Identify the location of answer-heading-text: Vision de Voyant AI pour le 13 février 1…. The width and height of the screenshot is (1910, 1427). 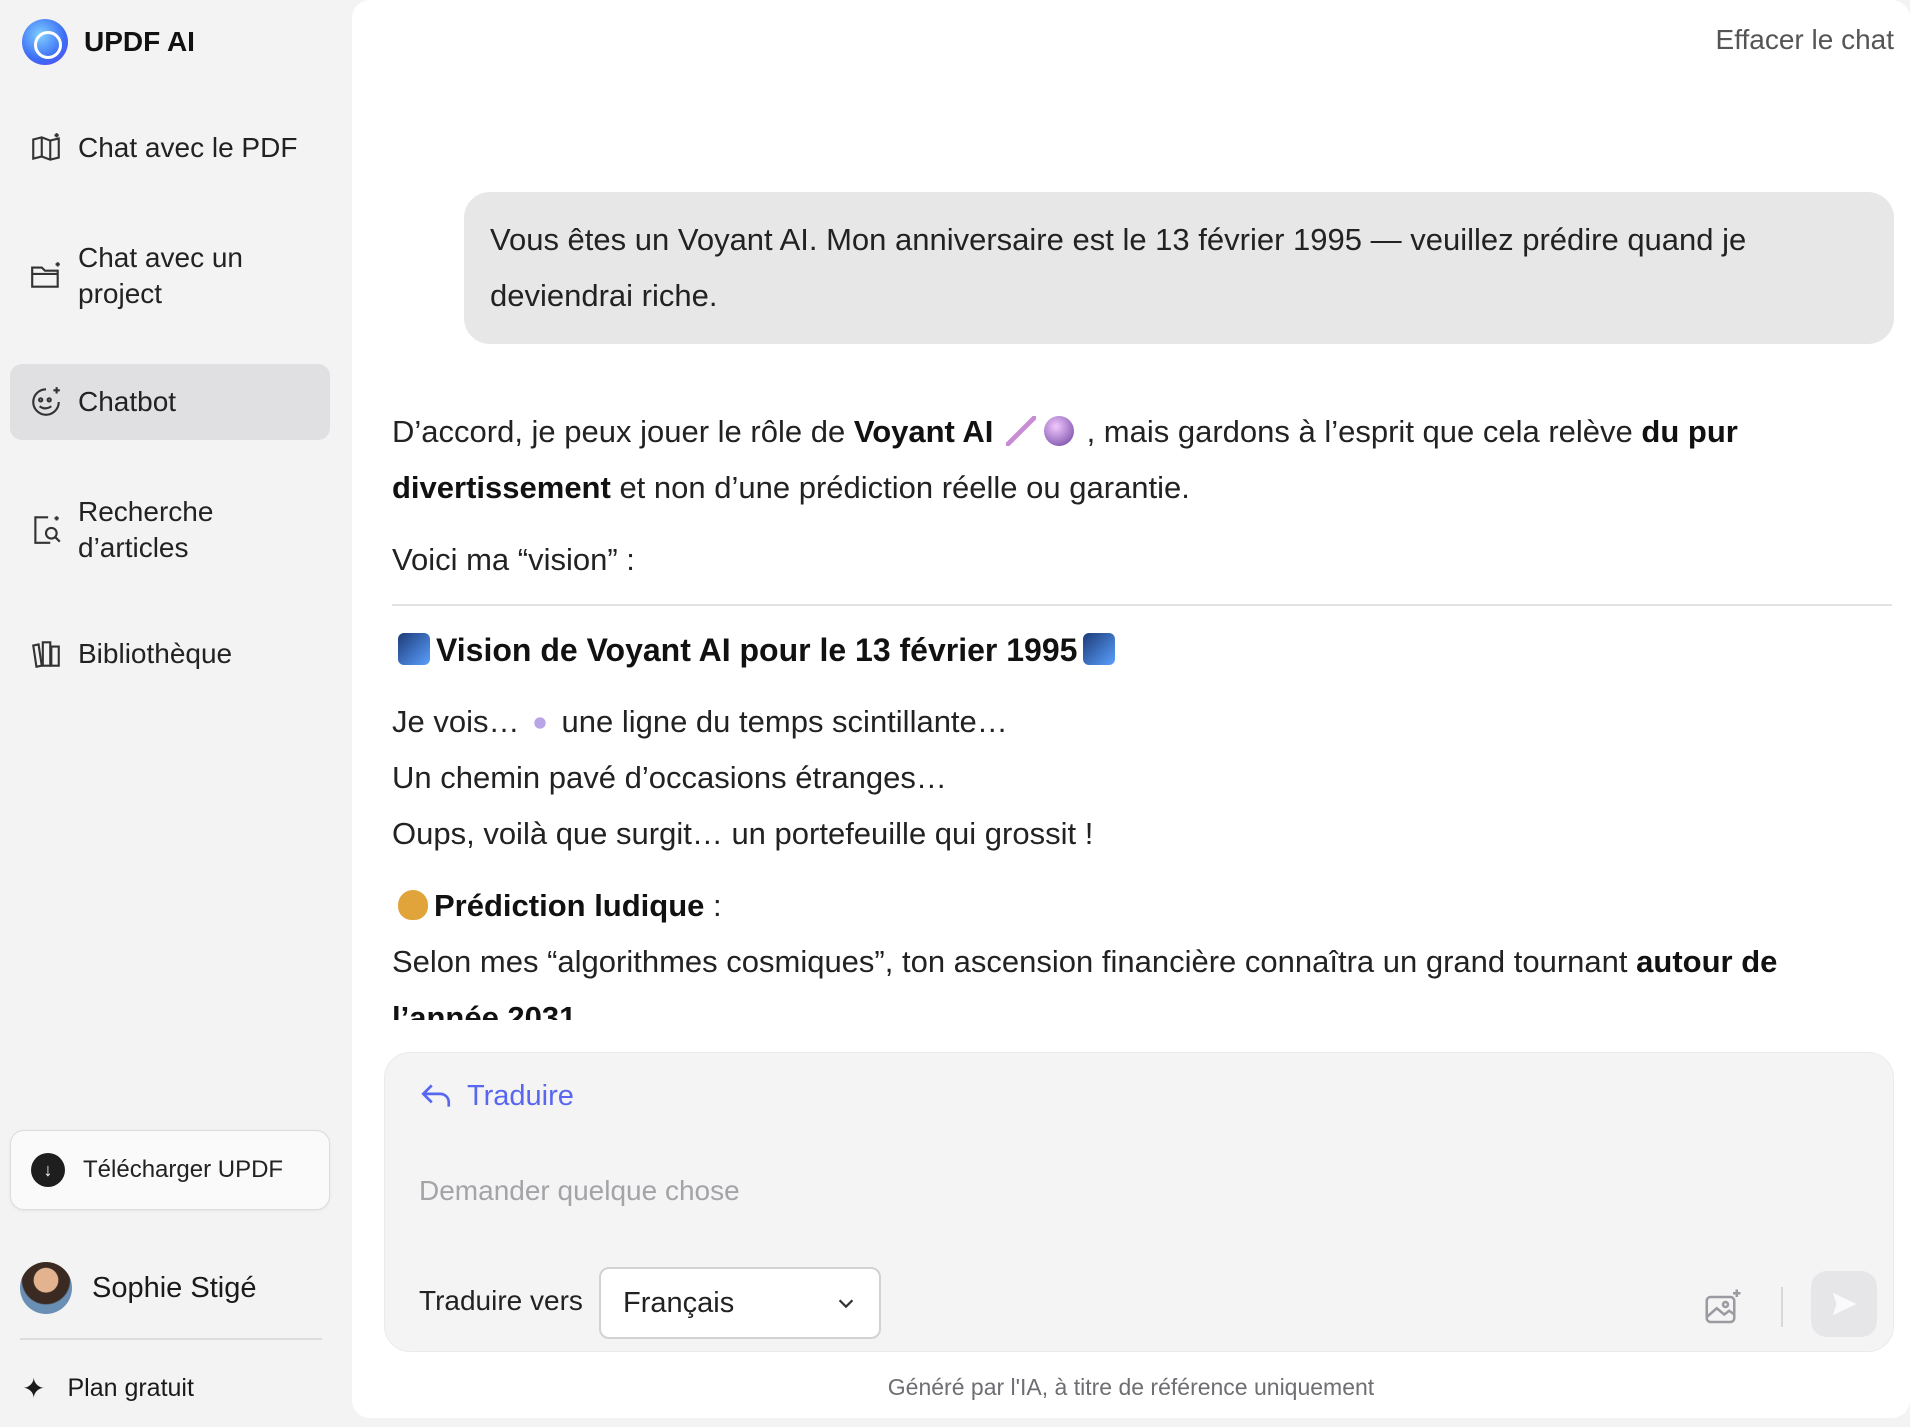
(757, 650).